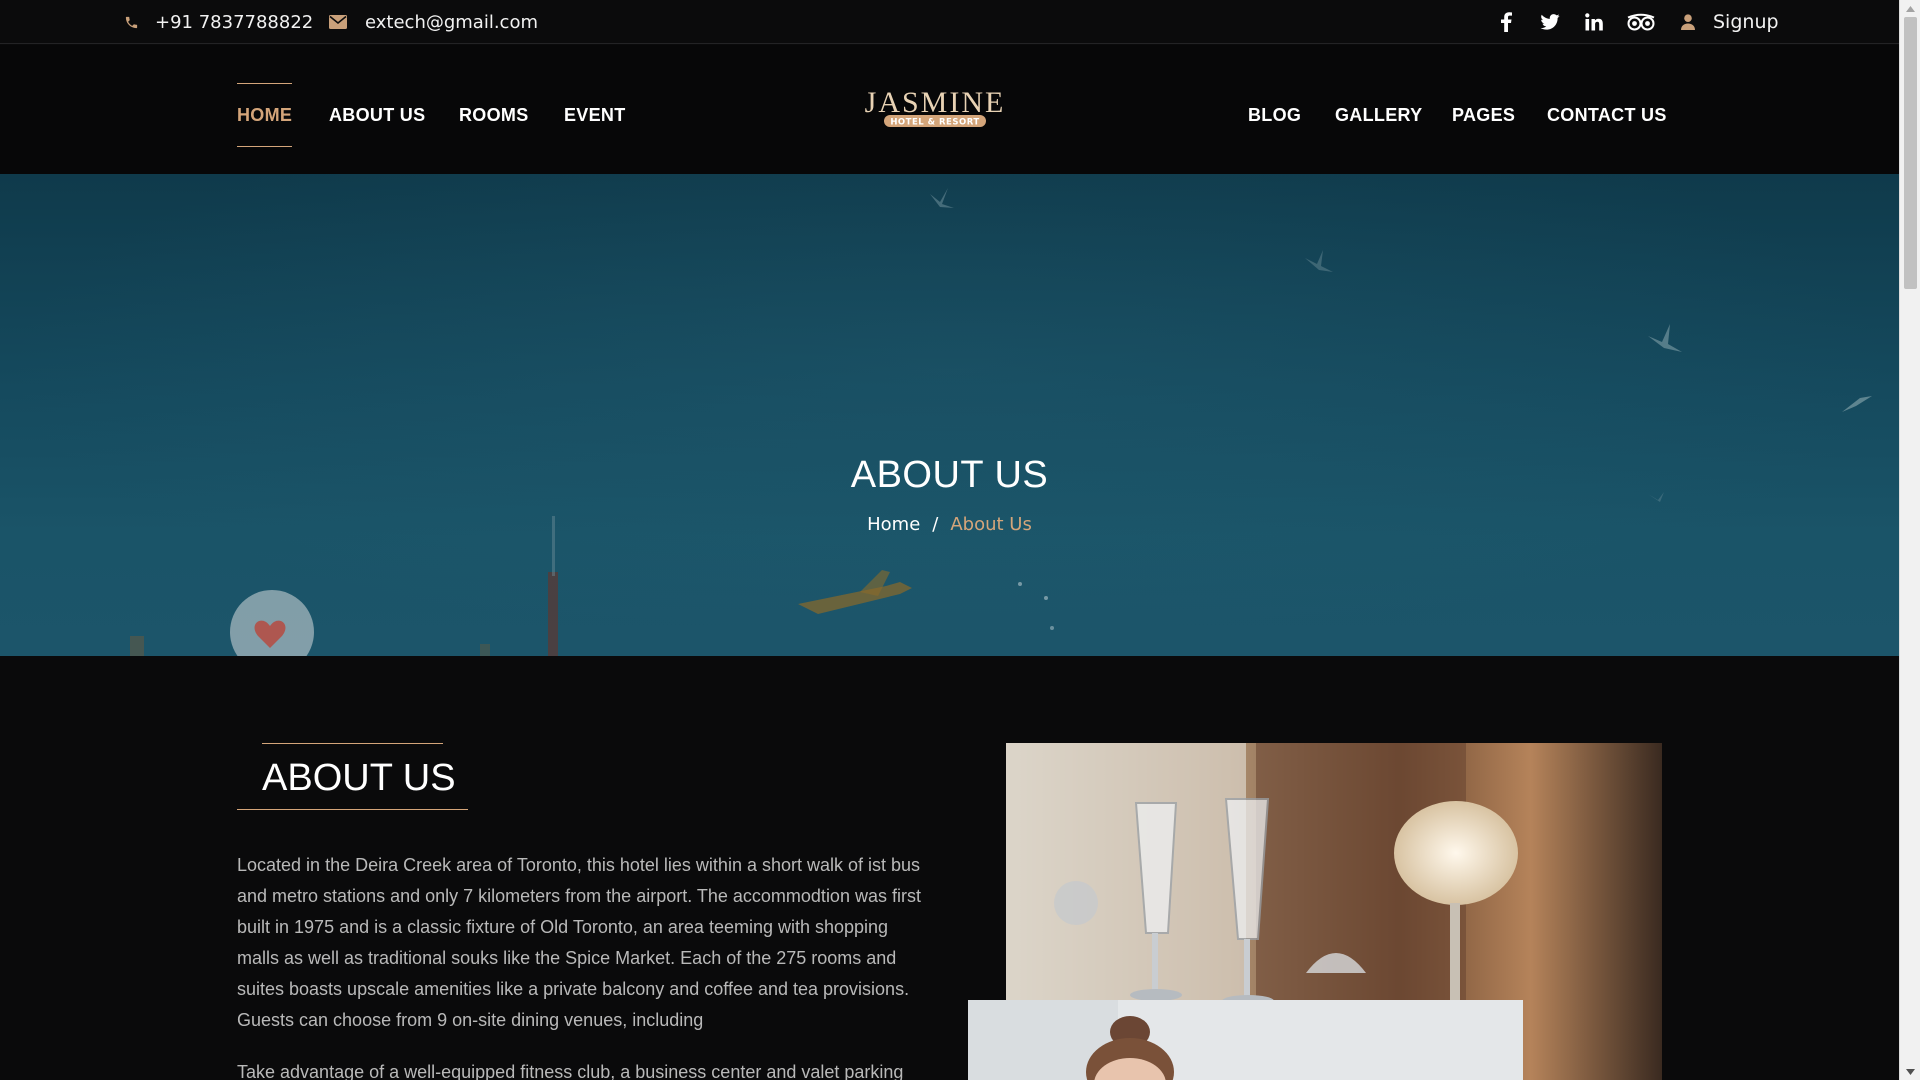 Image resolution: width=1920 pixels, height=1080 pixels. I want to click on phone-contact: +91 7837788822, so click(218, 22).